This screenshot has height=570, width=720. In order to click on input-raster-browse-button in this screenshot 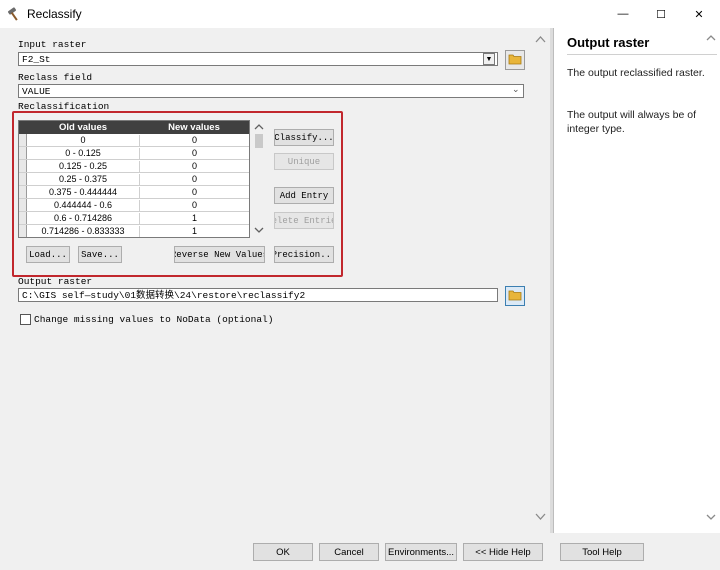, I will do `click(515, 60)`.